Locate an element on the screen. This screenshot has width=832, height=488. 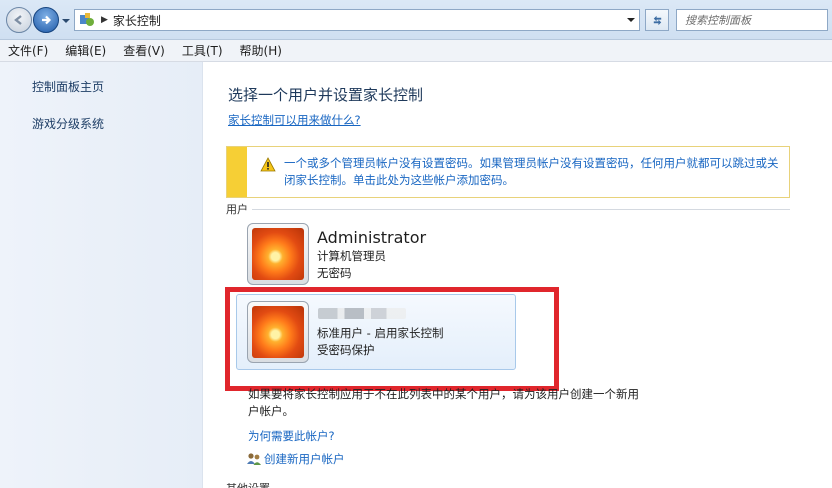
menu-help: 帮助(H) is located at coordinates (261, 50).